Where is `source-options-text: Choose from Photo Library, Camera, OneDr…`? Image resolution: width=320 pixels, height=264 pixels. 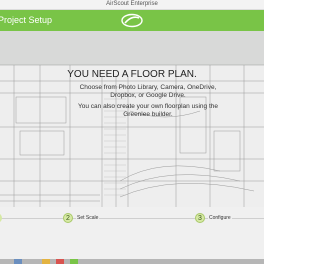 source-options-text: Choose from Photo Library, Camera, OneDr… is located at coordinates (148, 91).